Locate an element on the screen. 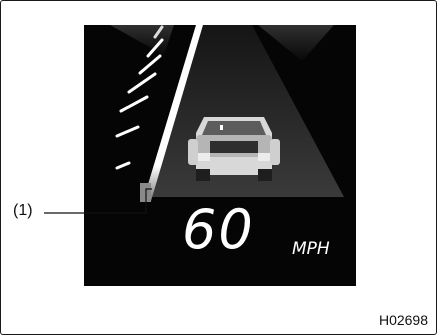  callout-leader-line is located at coordinates (98, 201).